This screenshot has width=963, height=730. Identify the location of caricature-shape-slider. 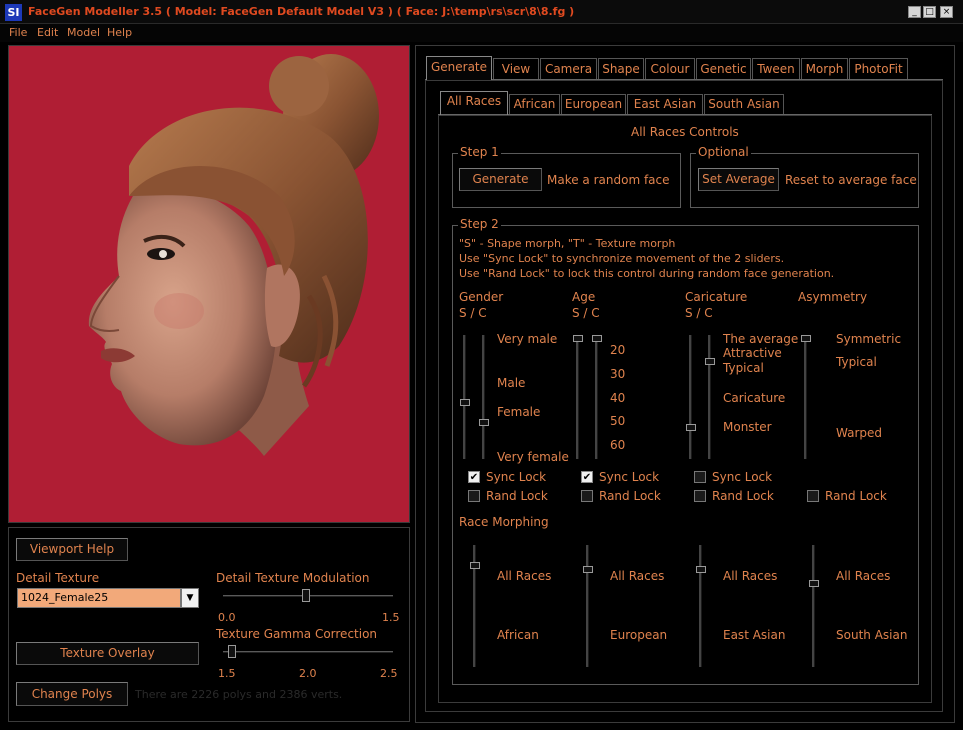
(690, 397).